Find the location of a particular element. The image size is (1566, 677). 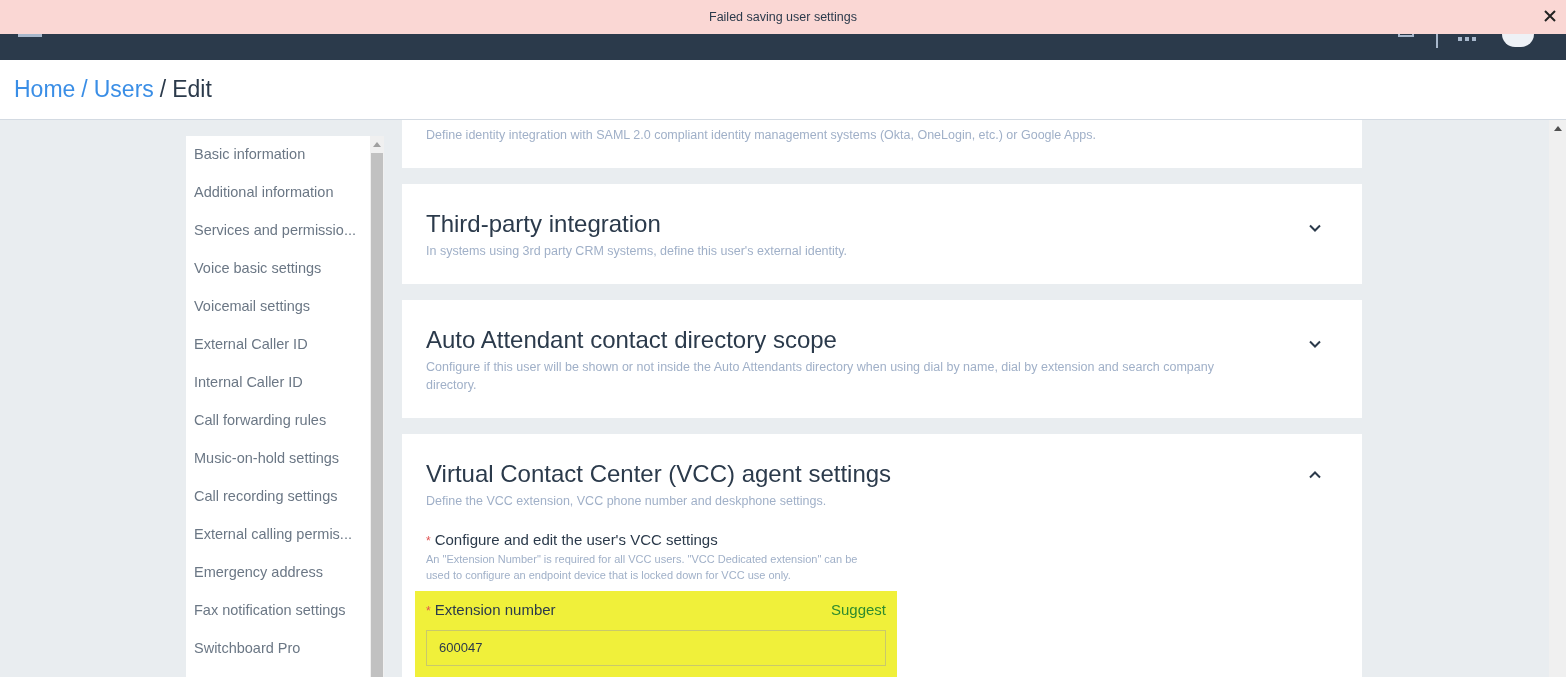

field-label: * Extension number is located at coordinates (491, 610).